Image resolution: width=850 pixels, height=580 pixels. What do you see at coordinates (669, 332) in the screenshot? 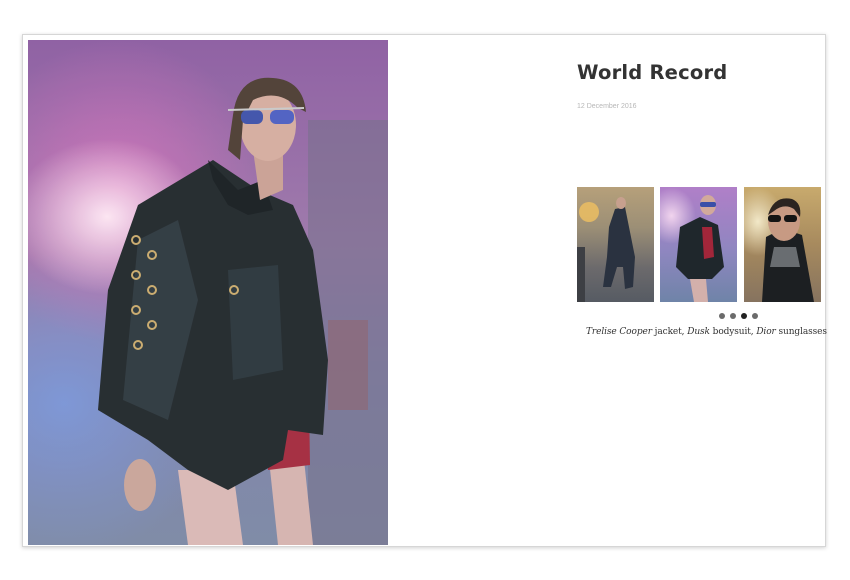
I see `caption-item-1: jacket,` at bounding box center [669, 332].